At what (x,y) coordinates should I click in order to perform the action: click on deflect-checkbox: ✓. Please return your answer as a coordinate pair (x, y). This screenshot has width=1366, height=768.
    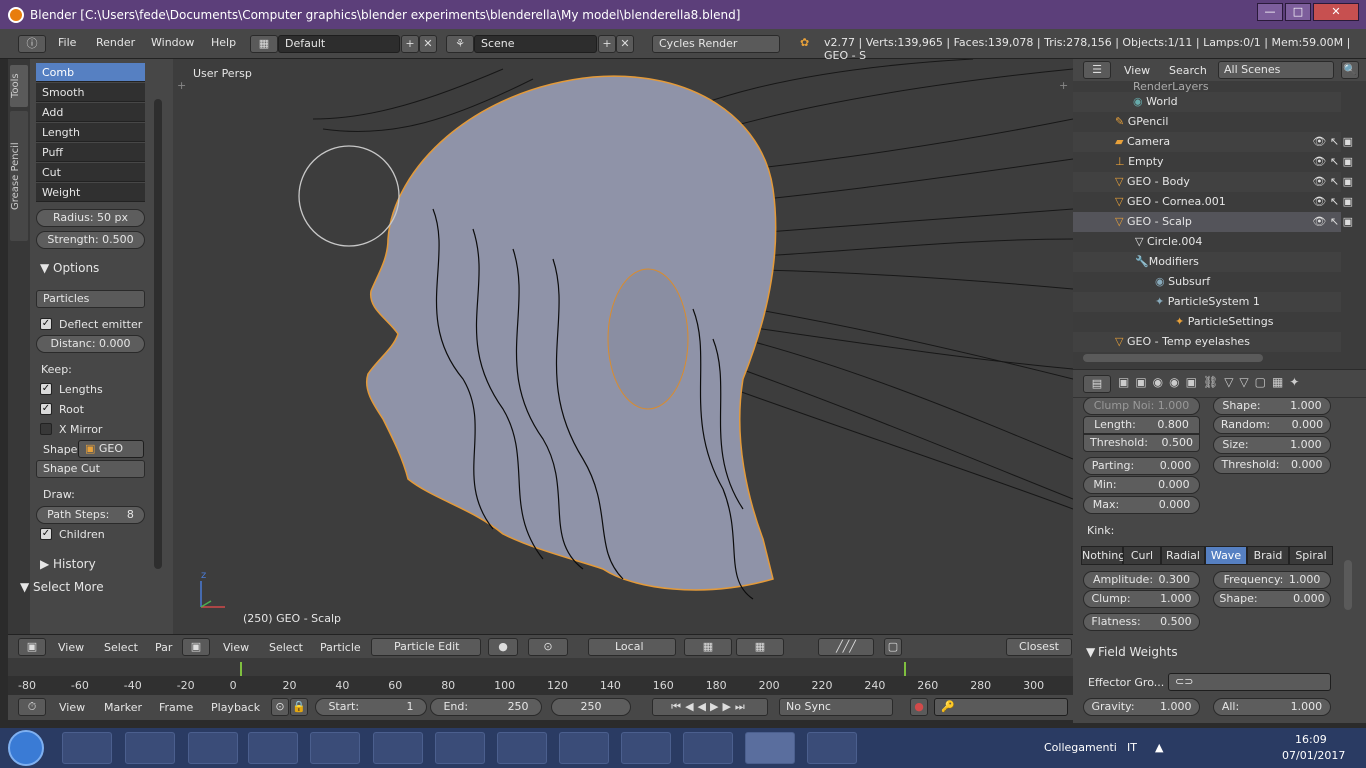
    Looking at the image, I should click on (46, 324).